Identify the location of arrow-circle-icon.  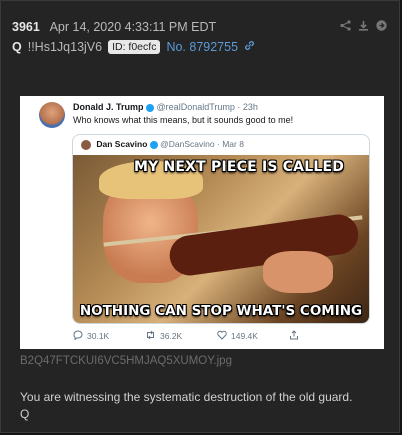
(381, 25).